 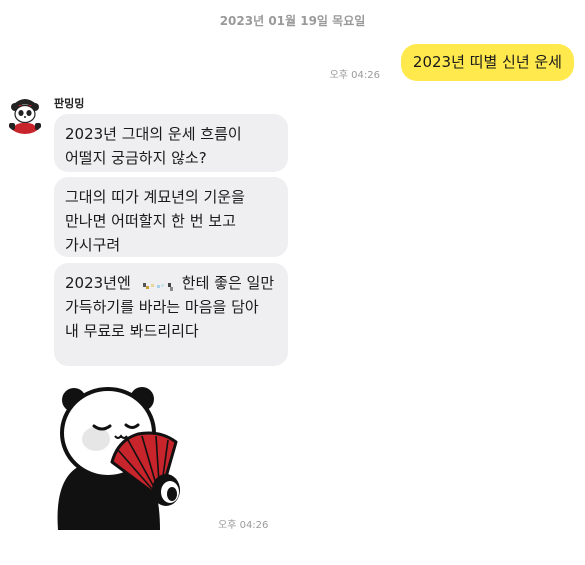 What do you see at coordinates (171, 217) in the screenshot?
I see `incoming-message-bubble: 그대의 띠가 계묘년의 기운을 만나면 어떠할지 한 번 보고 가시구려` at bounding box center [171, 217].